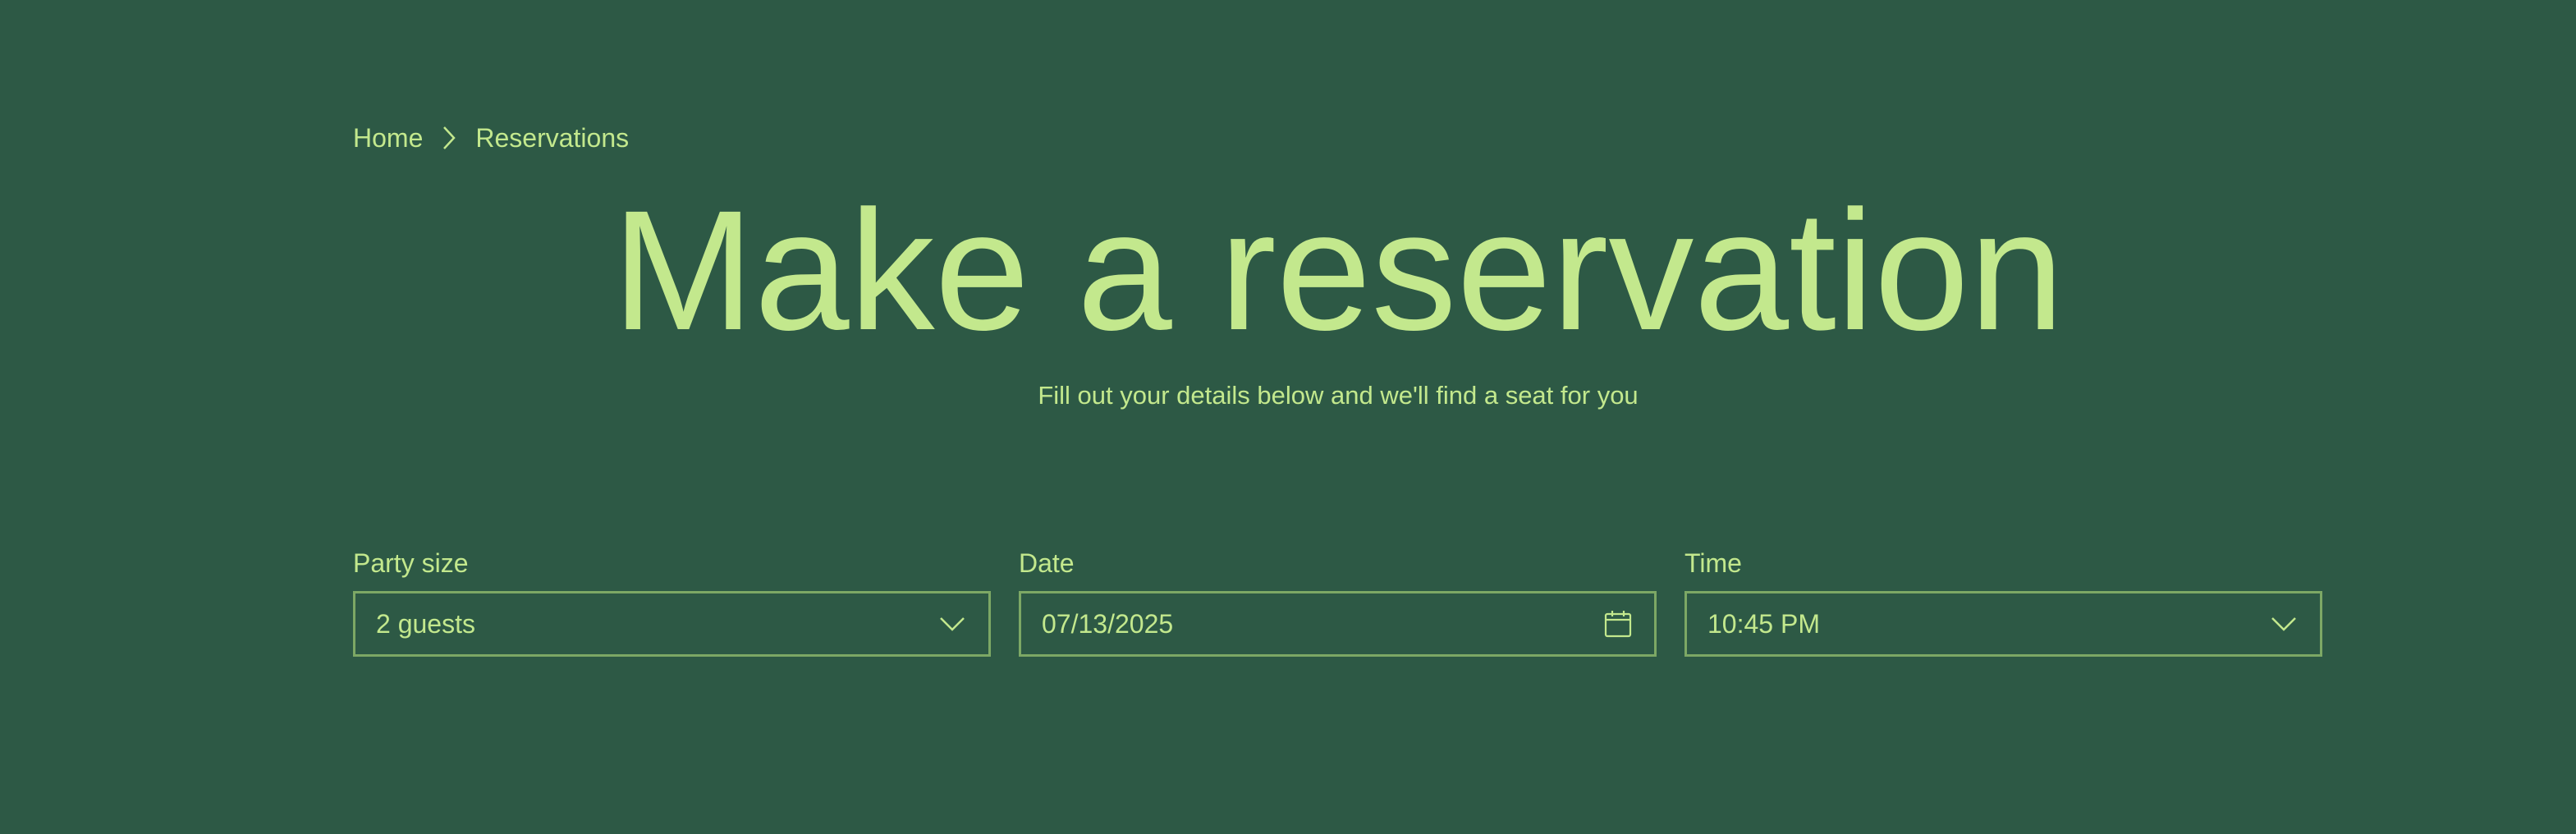 This screenshot has width=2576, height=834. I want to click on breadcrumb-reservations-link: Reservations, so click(552, 137).